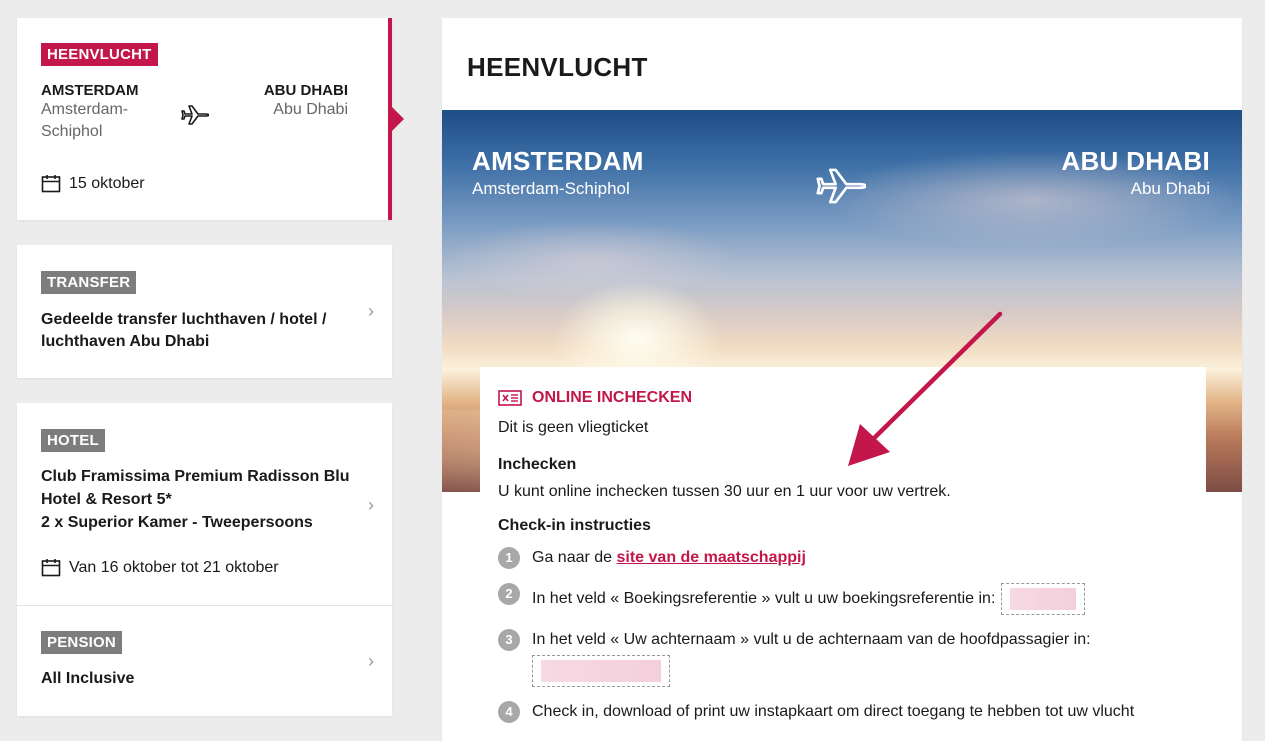 The image size is (1265, 741). What do you see at coordinates (509, 558) in the screenshot?
I see `step-number: 1` at bounding box center [509, 558].